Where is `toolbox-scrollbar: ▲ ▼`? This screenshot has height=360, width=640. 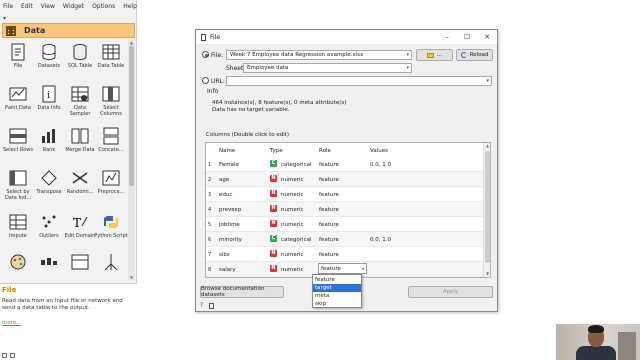 toolbox-scrollbar: ▲ ▼ is located at coordinates (131, 160).